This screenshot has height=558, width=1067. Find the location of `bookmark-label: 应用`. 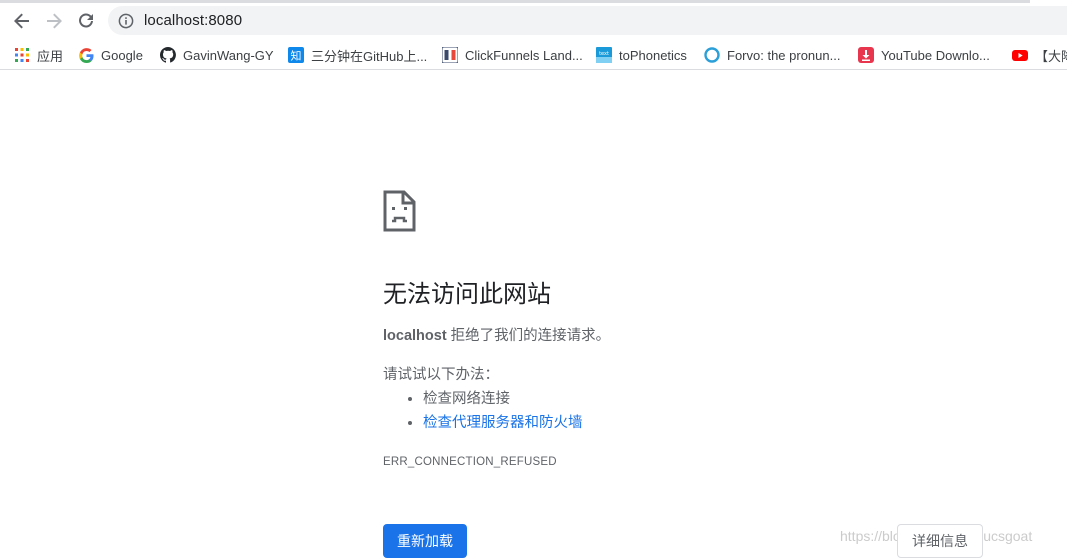

bookmark-label: 应用 is located at coordinates (50, 56).